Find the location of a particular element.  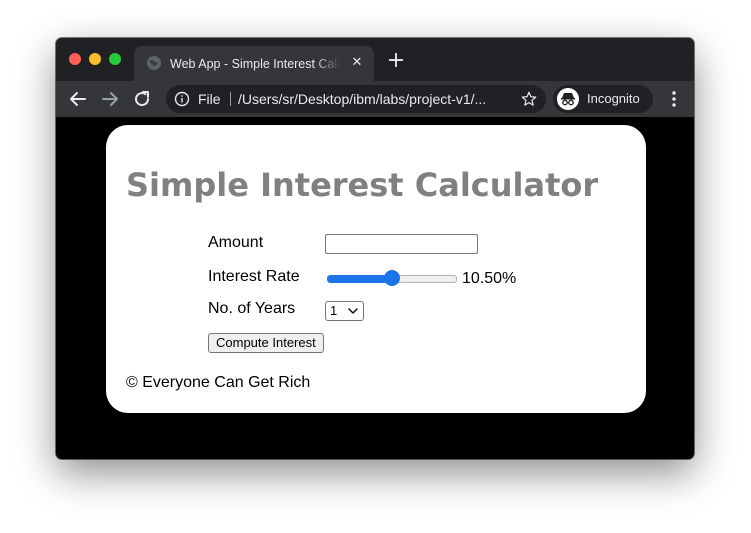

minimize-window-button is located at coordinates (95, 59).